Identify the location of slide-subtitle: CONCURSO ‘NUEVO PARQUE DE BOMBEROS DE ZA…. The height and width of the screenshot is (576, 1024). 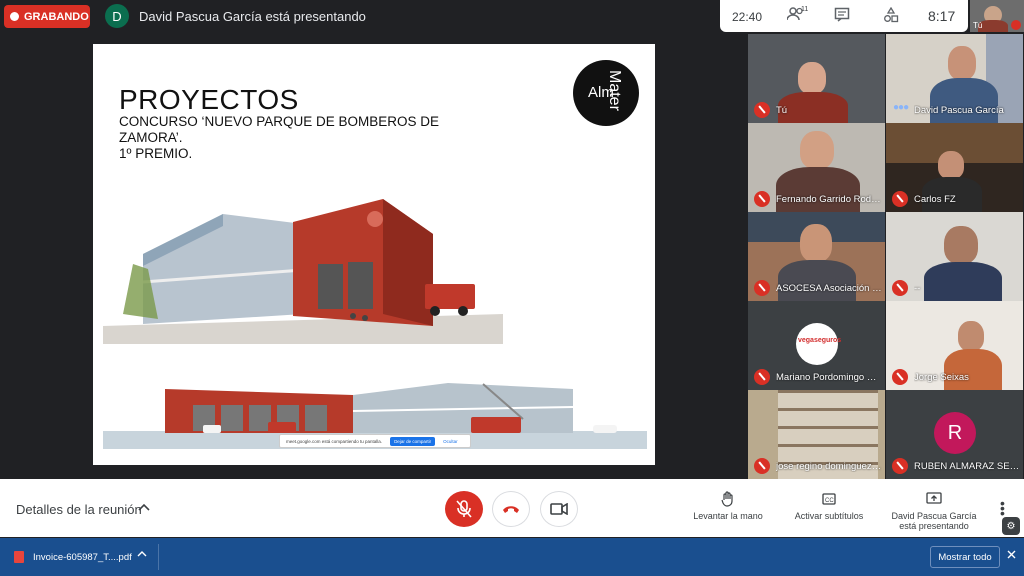
(284, 138).